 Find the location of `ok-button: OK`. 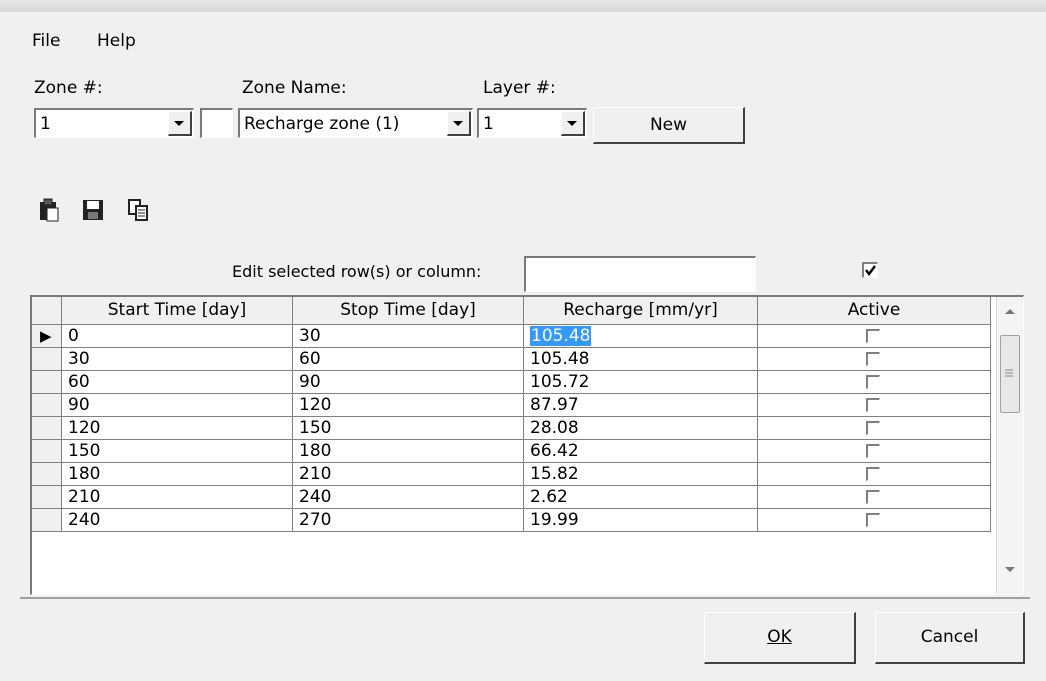

ok-button: OK is located at coordinates (780, 638).